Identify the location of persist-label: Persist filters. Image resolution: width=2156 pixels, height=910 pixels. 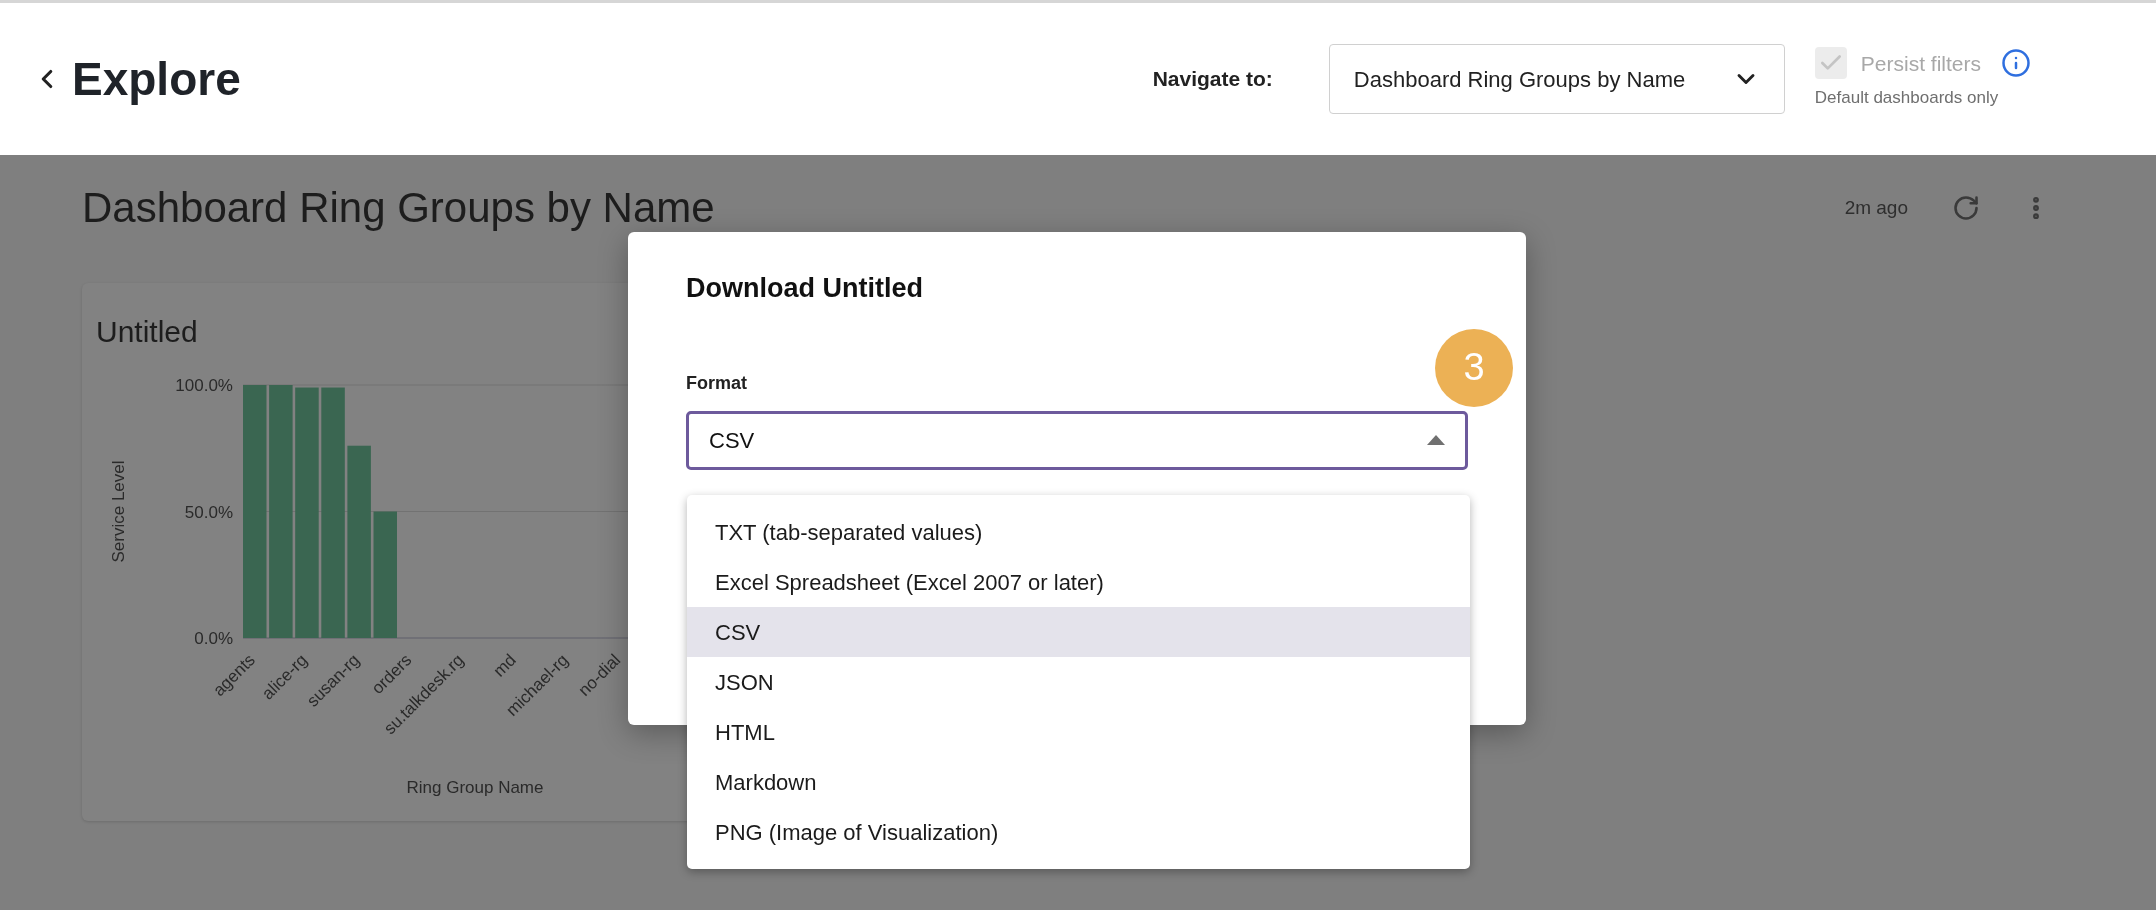
(1920, 63).